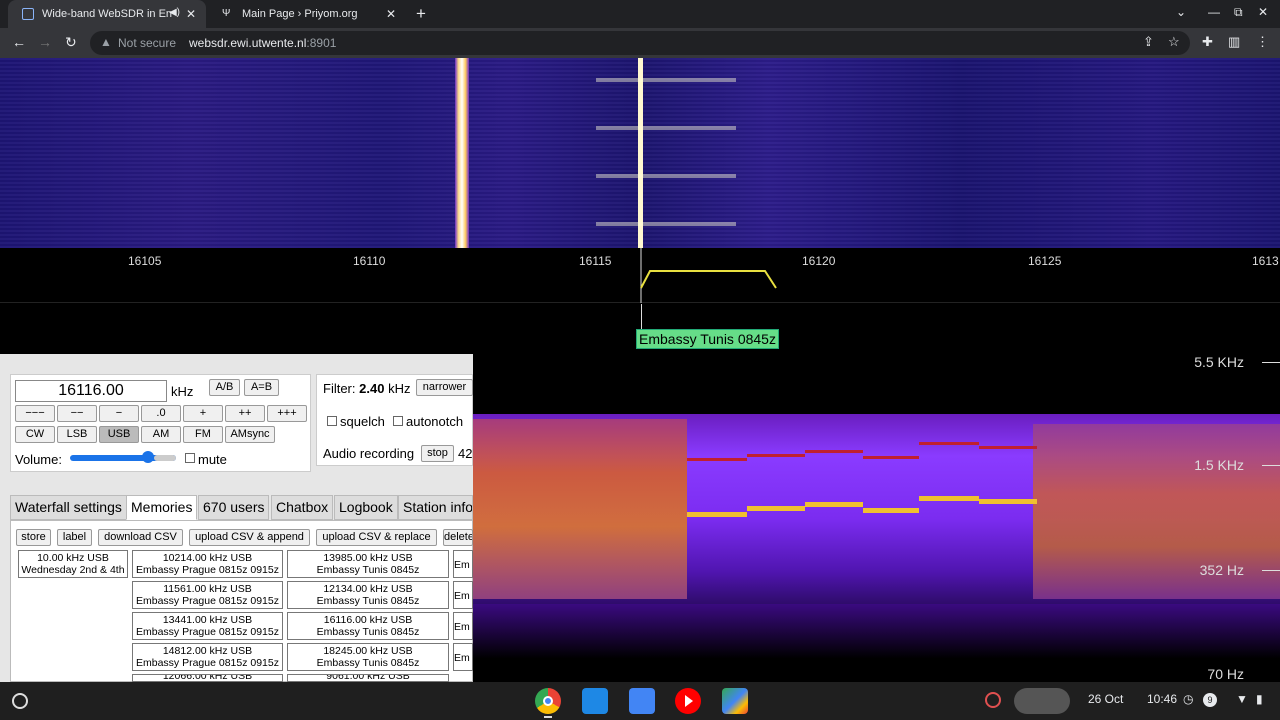 This screenshot has height=720, width=1280. Describe the element at coordinates (261, 387) in the screenshot. I see `a-equals-b-button: A=B` at that location.